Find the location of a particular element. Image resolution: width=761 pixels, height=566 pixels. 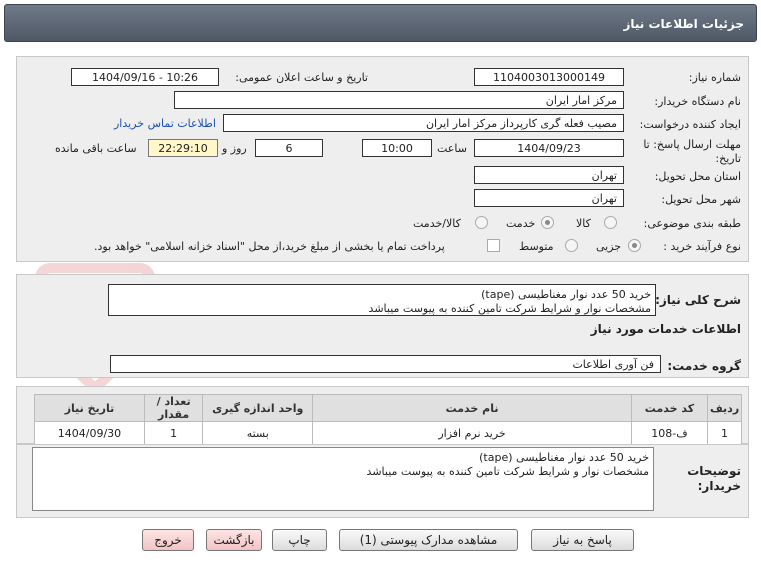

reply-button: پاسخ به نیاز is located at coordinates (582, 540).